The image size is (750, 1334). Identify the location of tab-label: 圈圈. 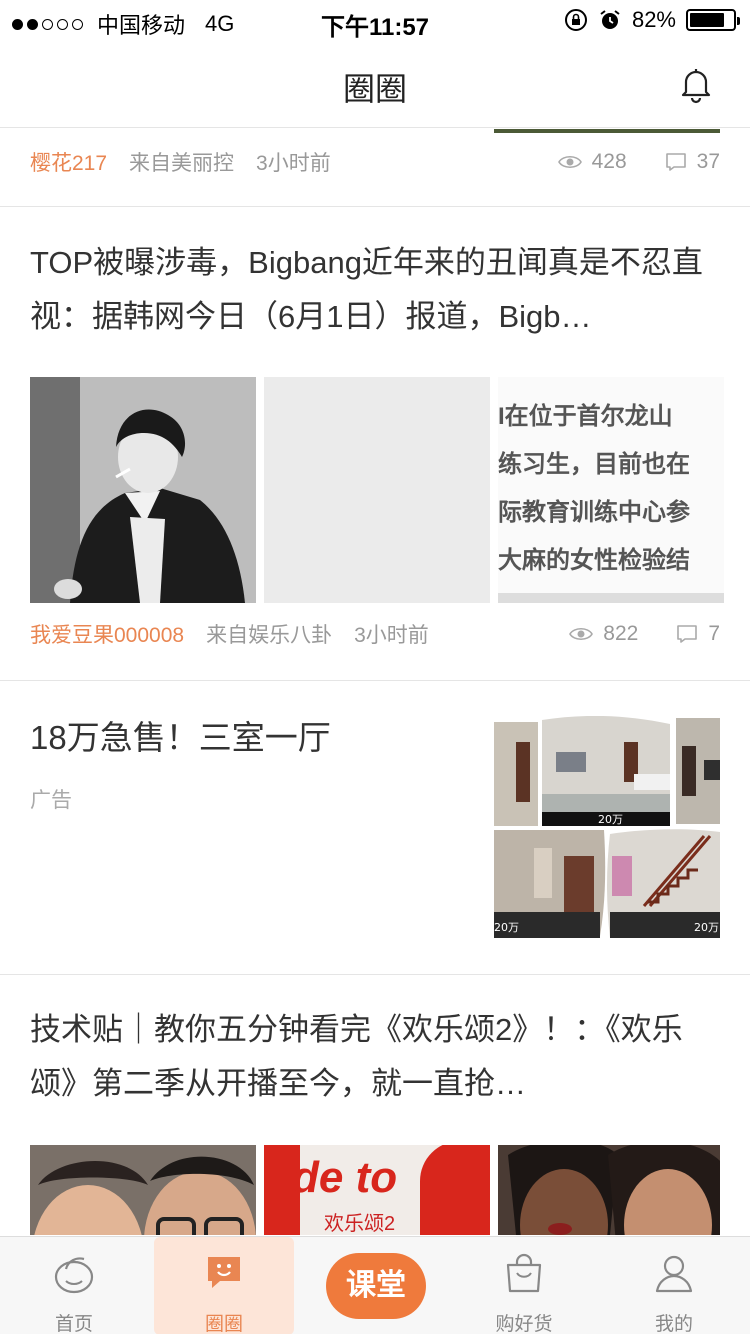
(223, 1324).